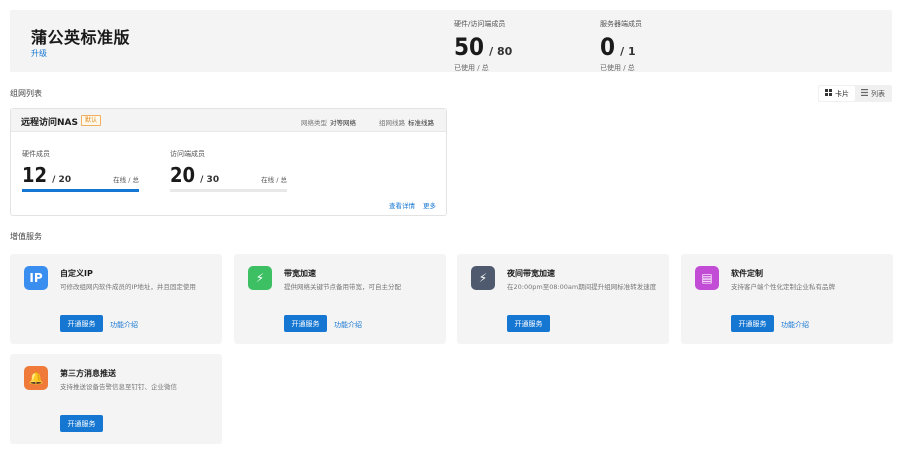 The image size is (900, 451). I want to click on lightning-icon: ⚡, so click(260, 278).